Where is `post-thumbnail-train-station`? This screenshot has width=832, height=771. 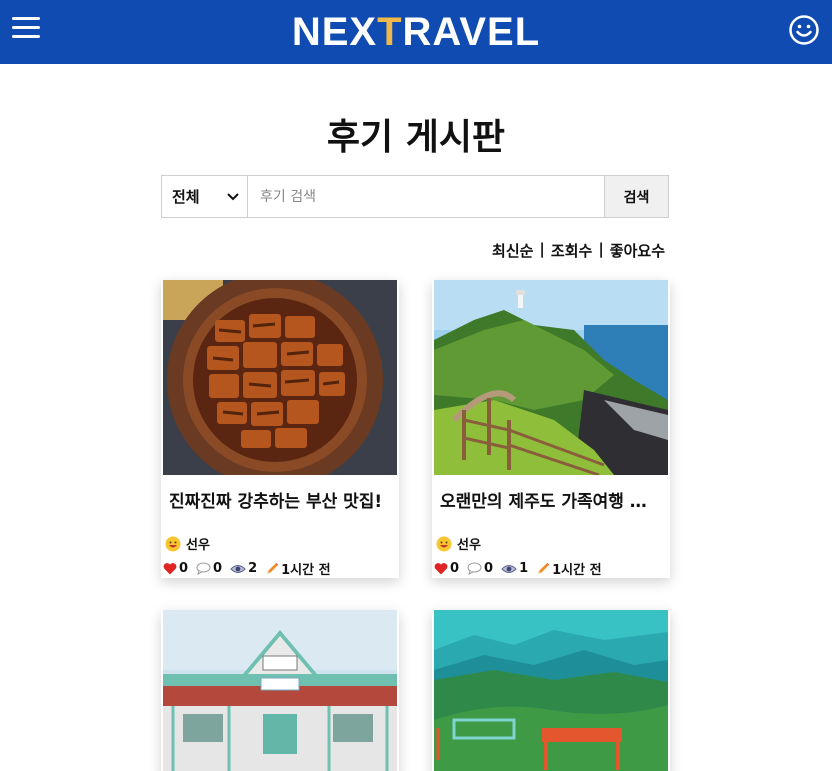 post-thumbnail-train-station is located at coordinates (280, 690).